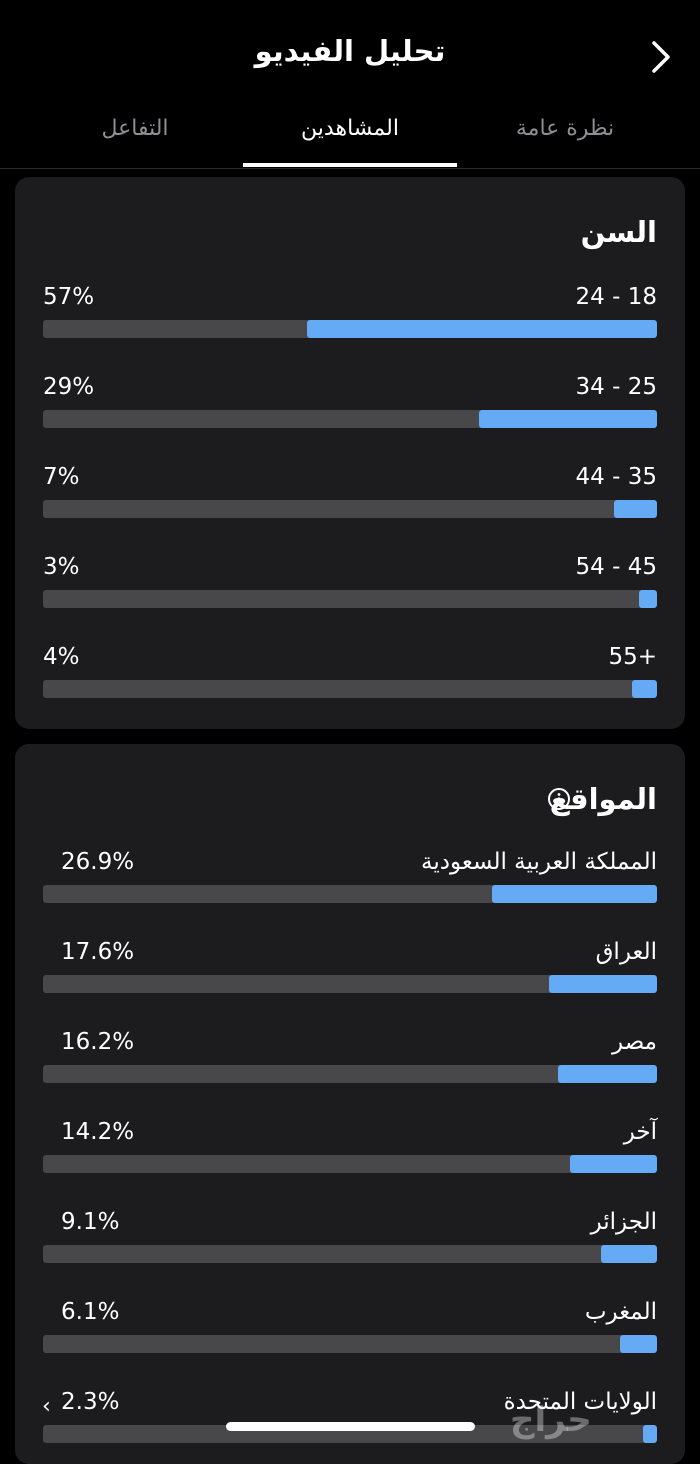 Image resolution: width=700 pixels, height=1464 pixels. What do you see at coordinates (61, 657) in the screenshot?
I see `age-percent: 4%` at bounding box center [61, 657].